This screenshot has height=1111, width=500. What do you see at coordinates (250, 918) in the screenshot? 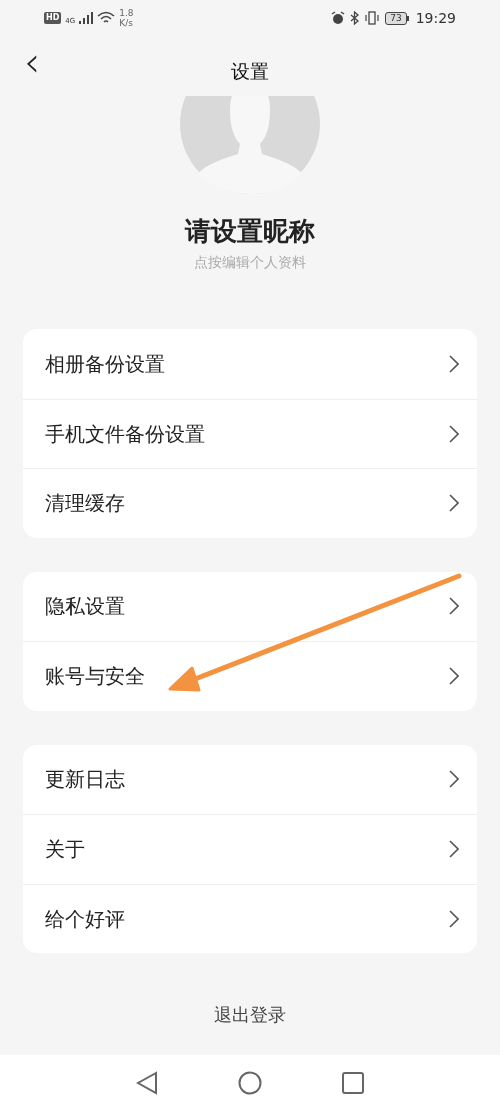
I see `settings-item: 给个好评` at bounding box center [250, 918].